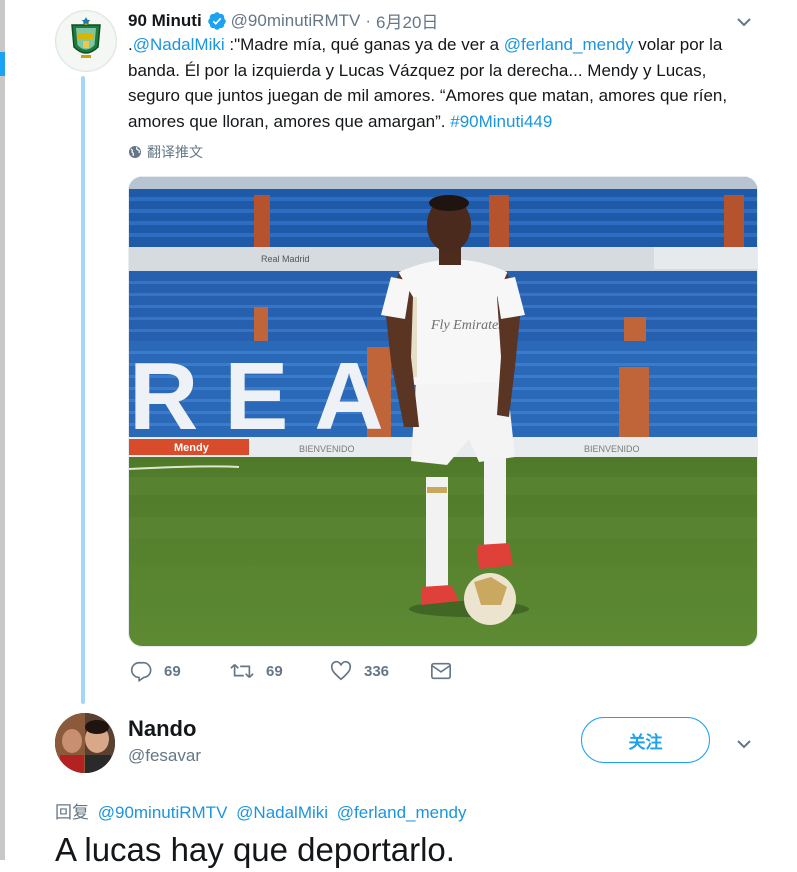 The width and height of the screenshot is (797, 872). What do you see at coordinates (2, 64) in the screenshot?
I see `window-edge-highlight` at bounding box center [2, 64].